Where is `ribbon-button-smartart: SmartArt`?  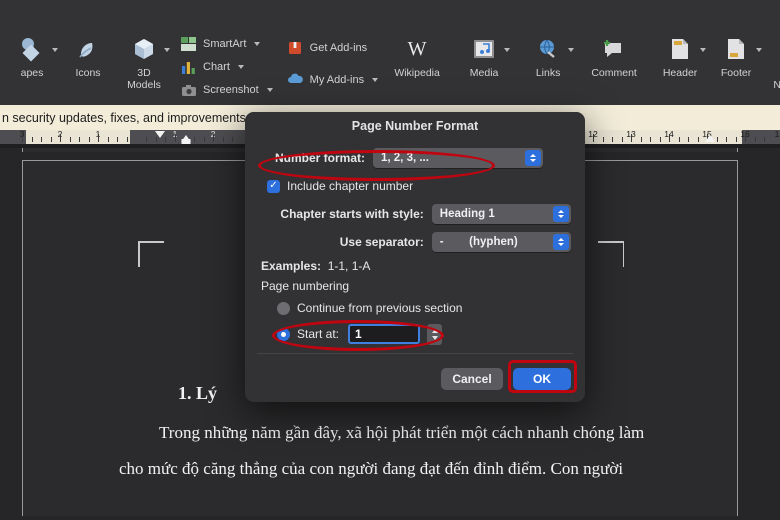 ribbon-button-smartart: SmartArt is located at coordinates (226, 44).